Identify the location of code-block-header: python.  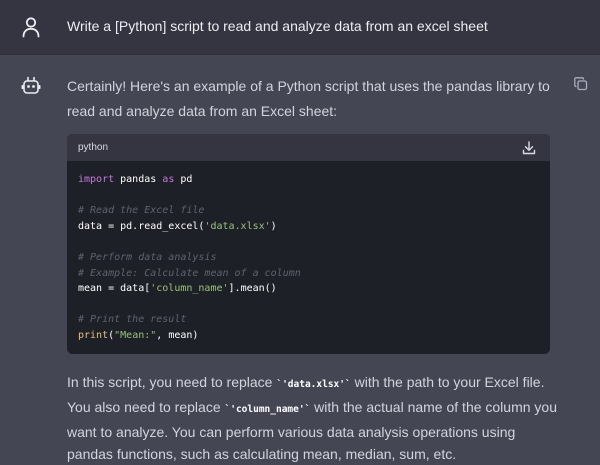
(308, 147).